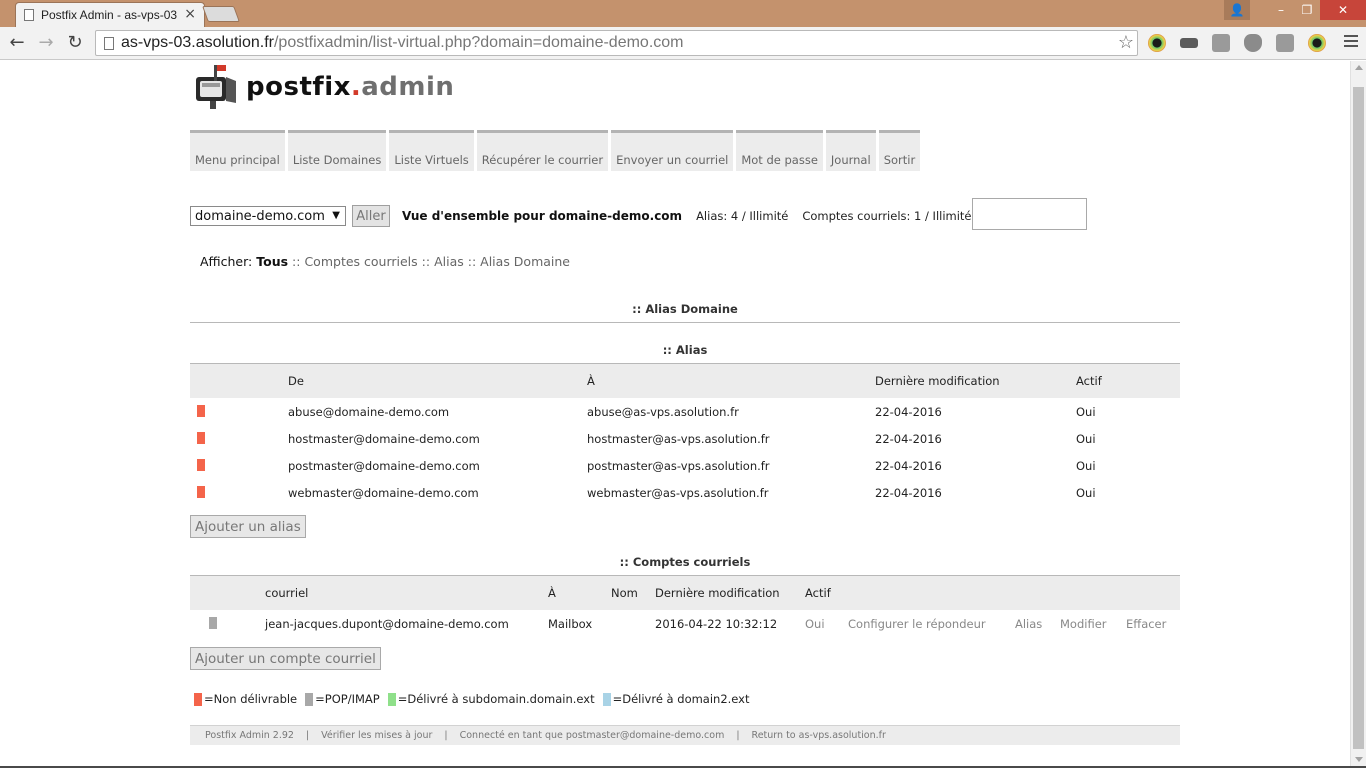 Image resolution: width=1366 pixels, height=768 pixels. Describe the element at coordinates (384, 466) in the screenshot. I see `alias-from: postmaster@domaine-demo.com` at that location.